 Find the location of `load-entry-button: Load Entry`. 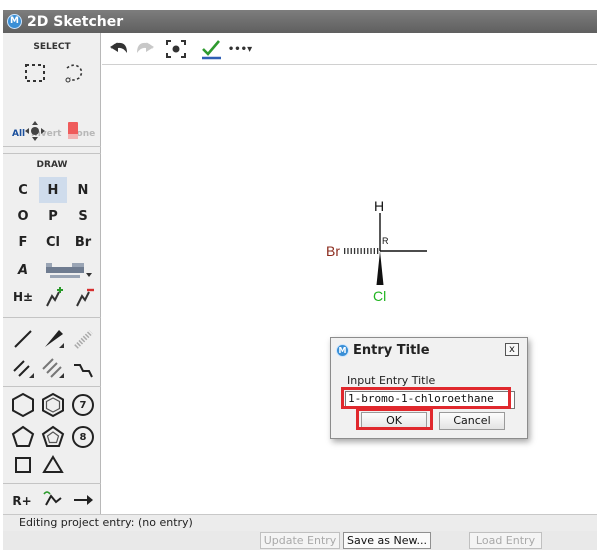

load-entry-button: Load Entry is located at coordinates (505, 540).